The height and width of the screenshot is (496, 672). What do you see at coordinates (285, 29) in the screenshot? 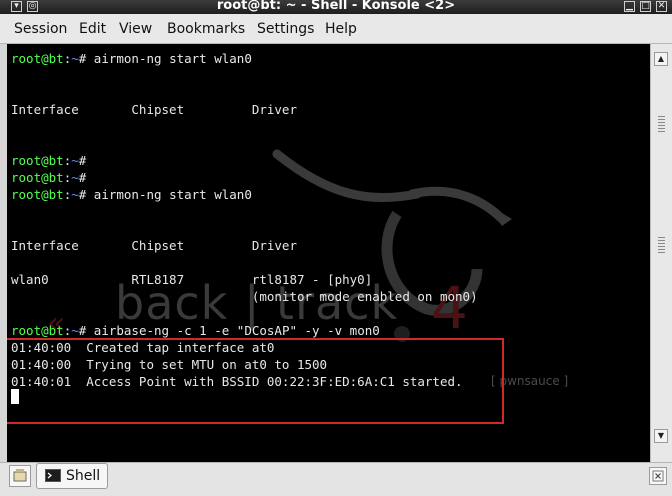
I see `menu-settings: Settings` at bounding box center [285, 29].